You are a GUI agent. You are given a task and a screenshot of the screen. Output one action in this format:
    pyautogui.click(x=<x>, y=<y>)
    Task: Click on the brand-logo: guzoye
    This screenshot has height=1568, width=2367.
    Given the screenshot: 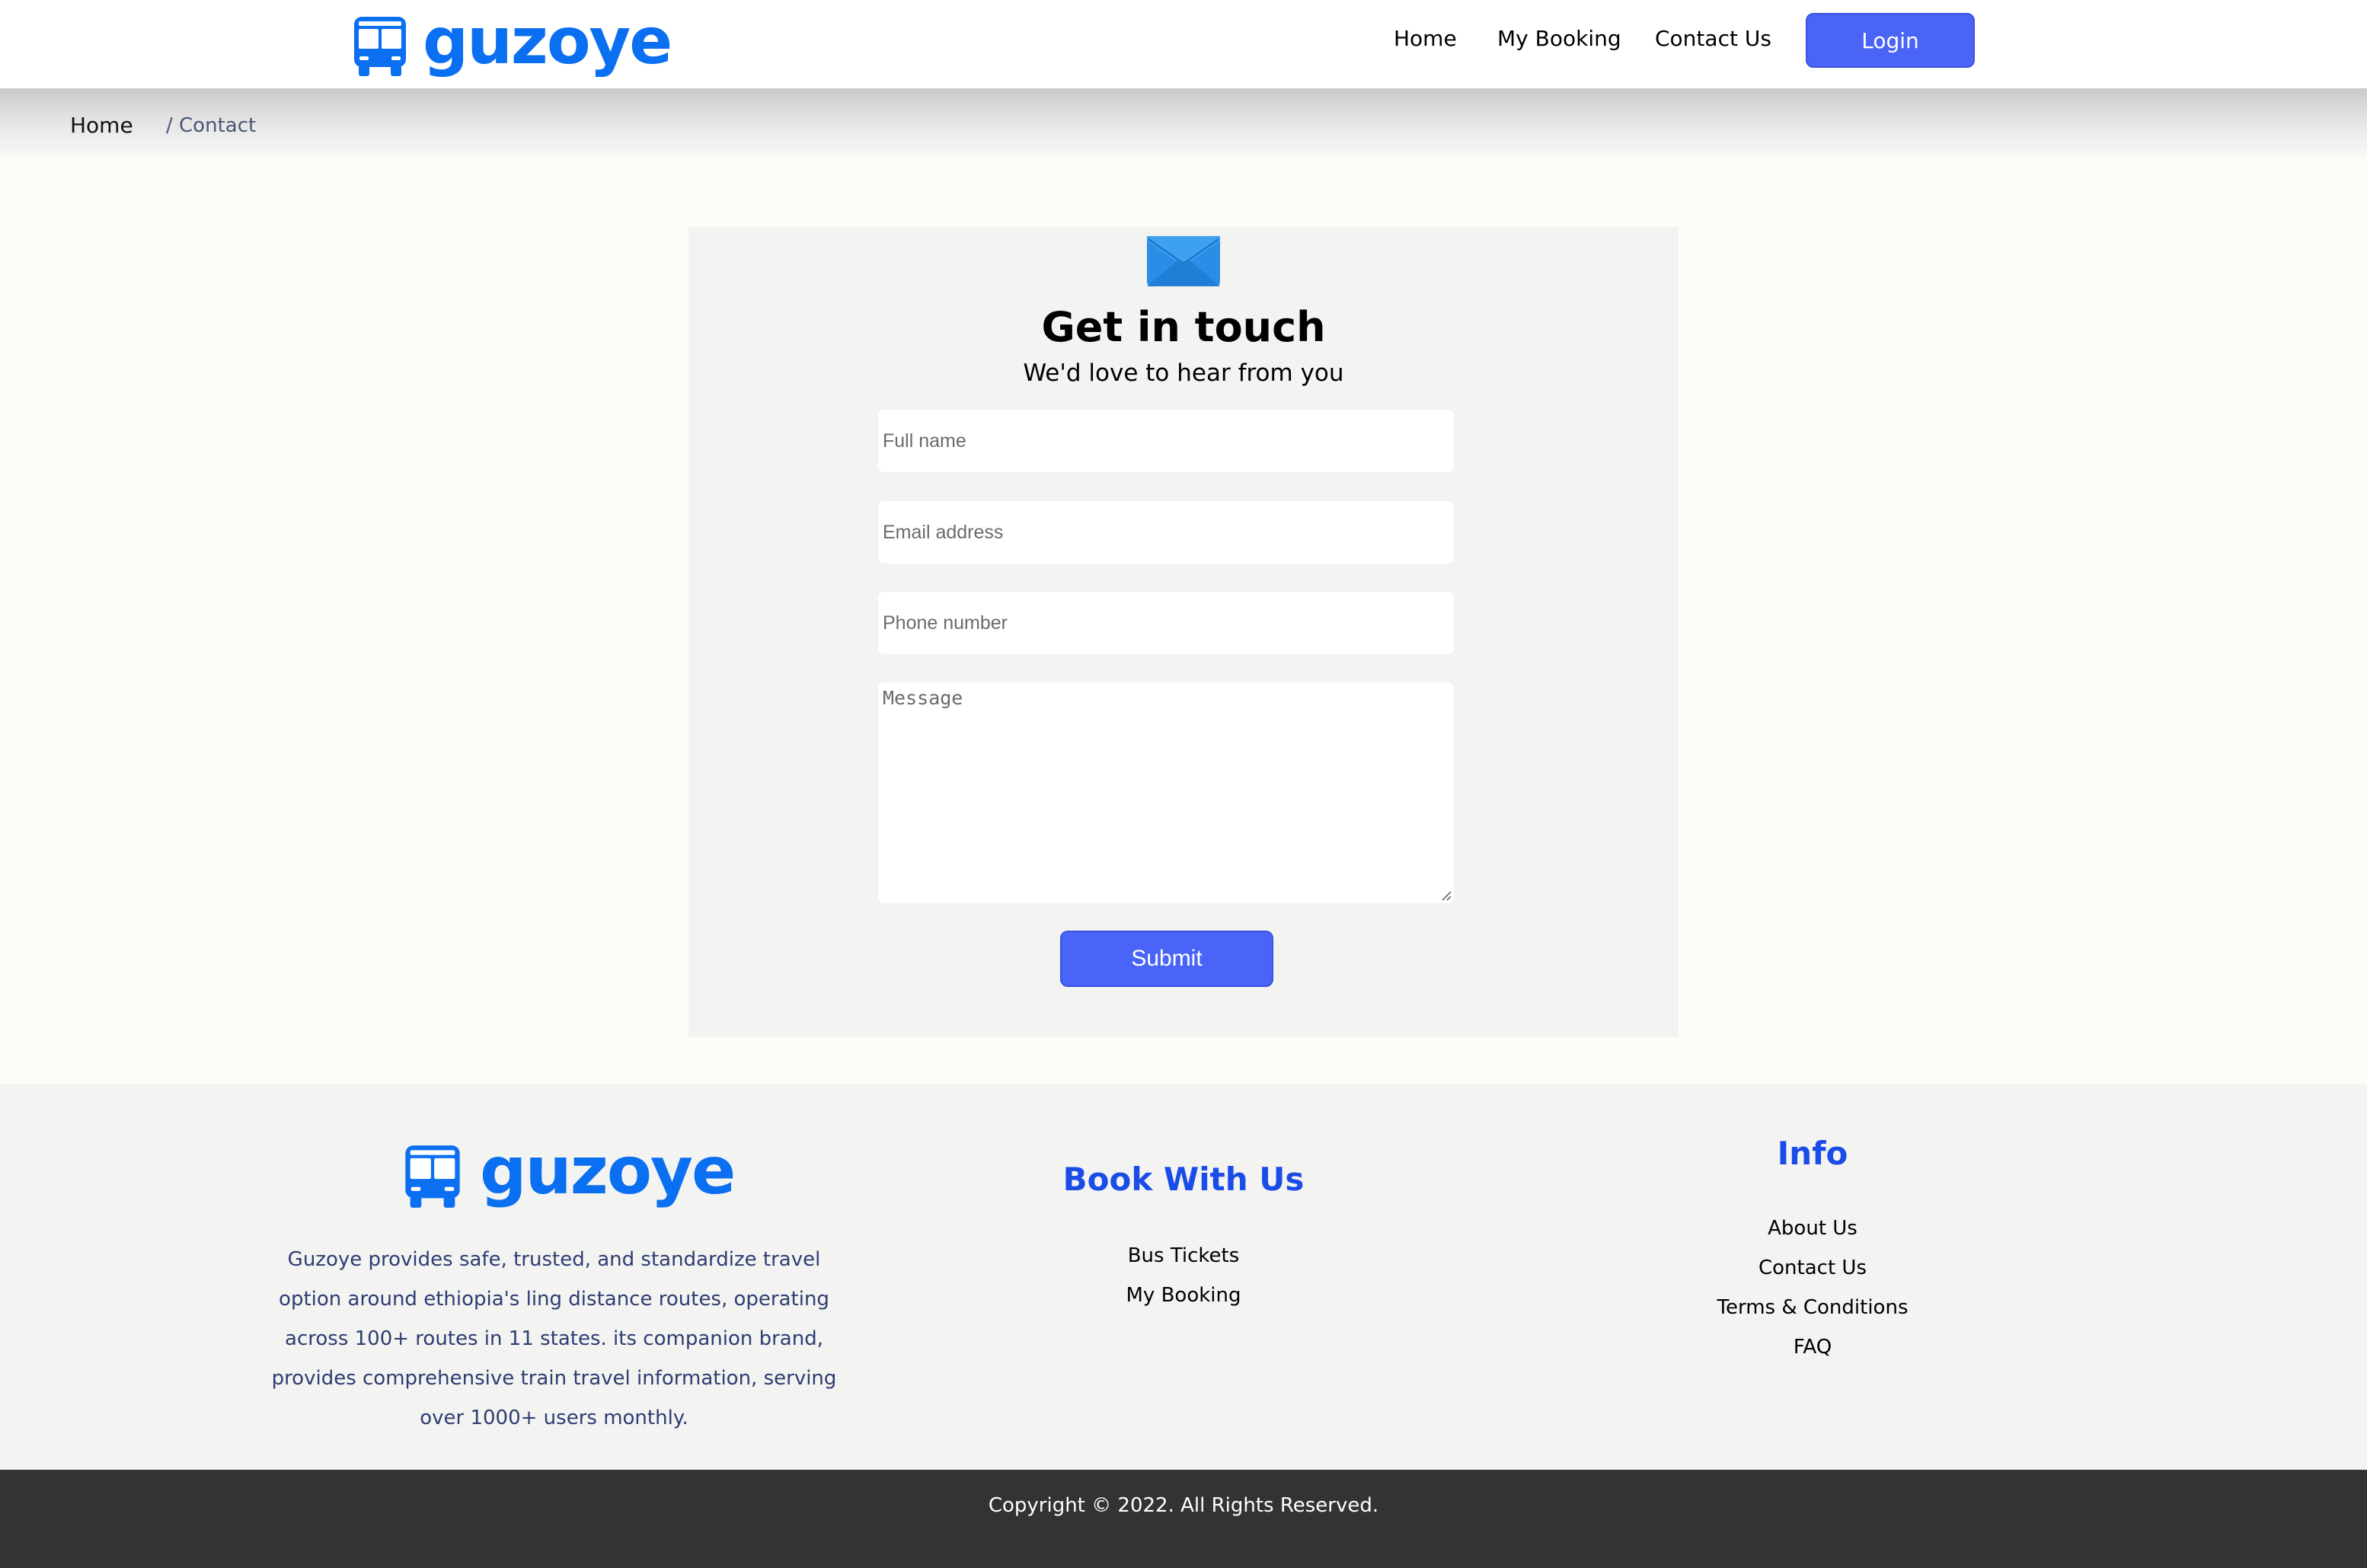 What is the action you would take?
    pyautogui.click(x=512, y=44)
    